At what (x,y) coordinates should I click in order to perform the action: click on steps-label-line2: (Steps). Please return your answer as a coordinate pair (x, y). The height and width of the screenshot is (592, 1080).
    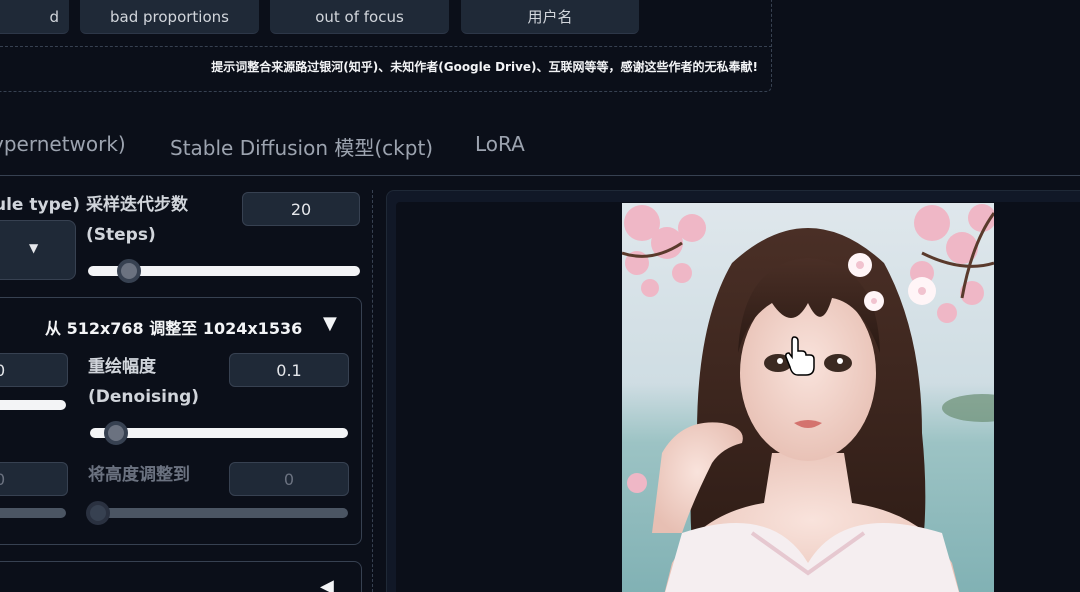
    Looking at the image, I should click on (121, 235).